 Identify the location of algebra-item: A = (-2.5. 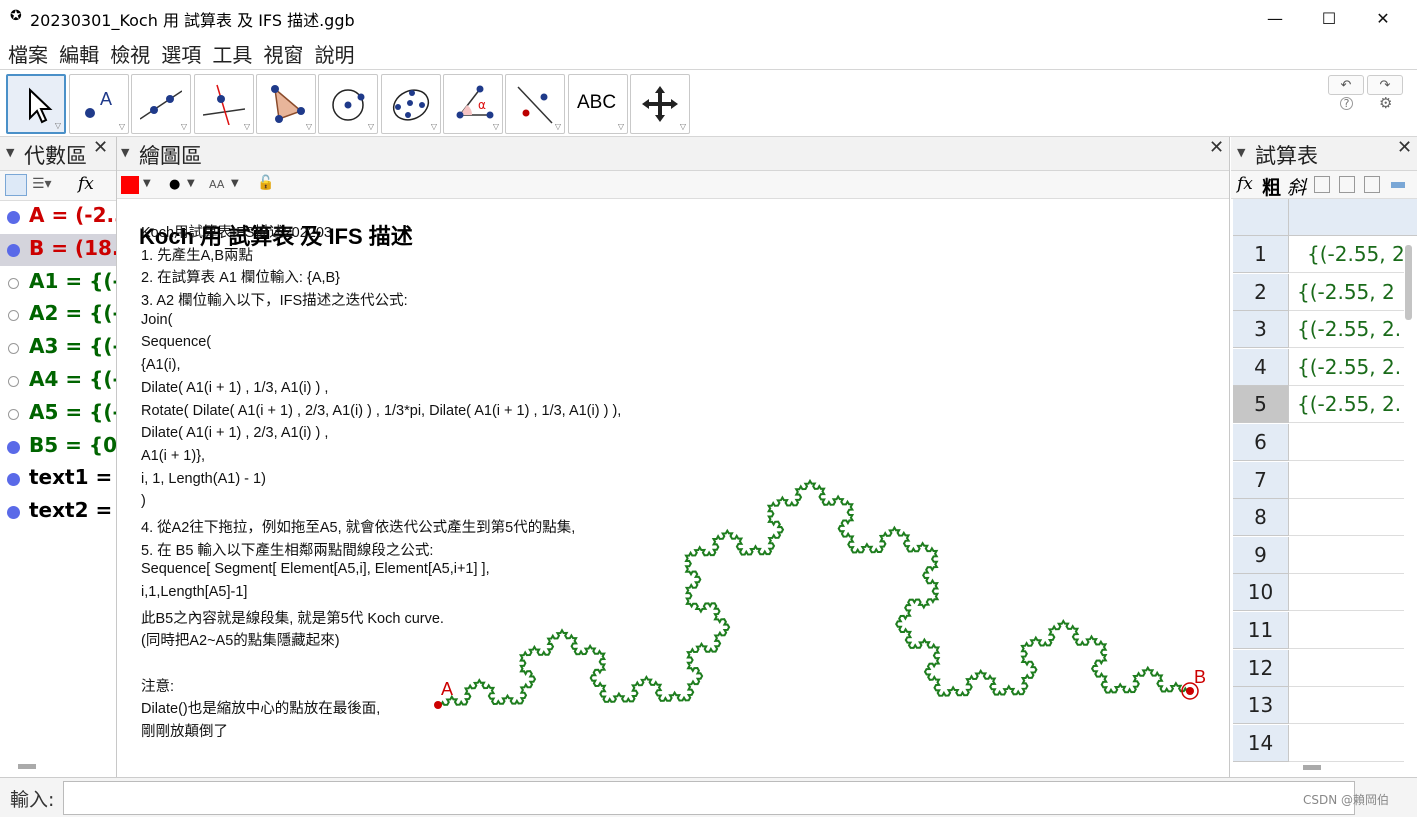
(58, 217).